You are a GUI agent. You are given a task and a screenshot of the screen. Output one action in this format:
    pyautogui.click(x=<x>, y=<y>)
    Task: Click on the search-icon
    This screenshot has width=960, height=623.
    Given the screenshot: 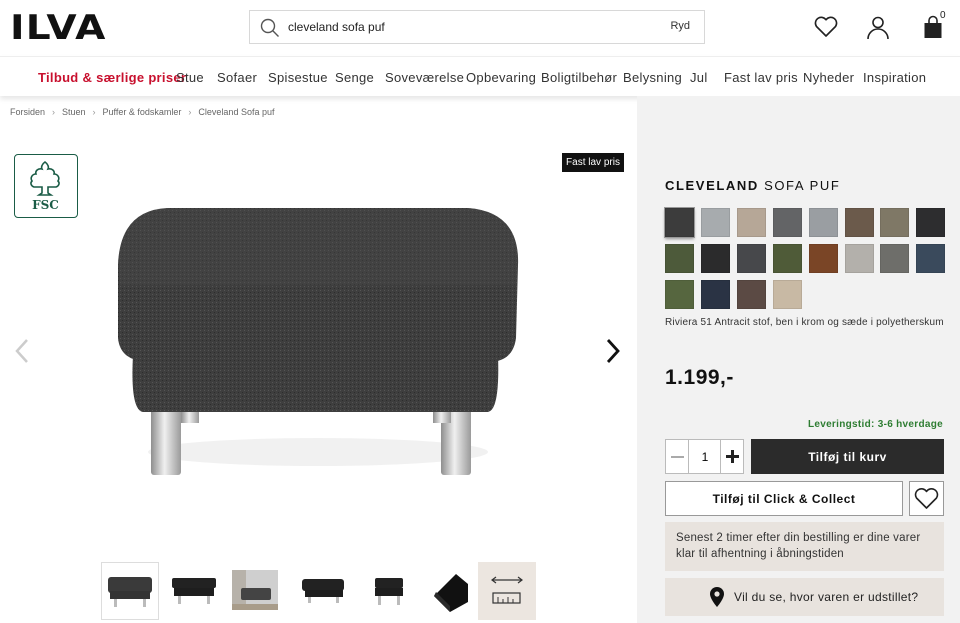 What is the action you would take?
    pyautogui.click(x=270, y=28)
    